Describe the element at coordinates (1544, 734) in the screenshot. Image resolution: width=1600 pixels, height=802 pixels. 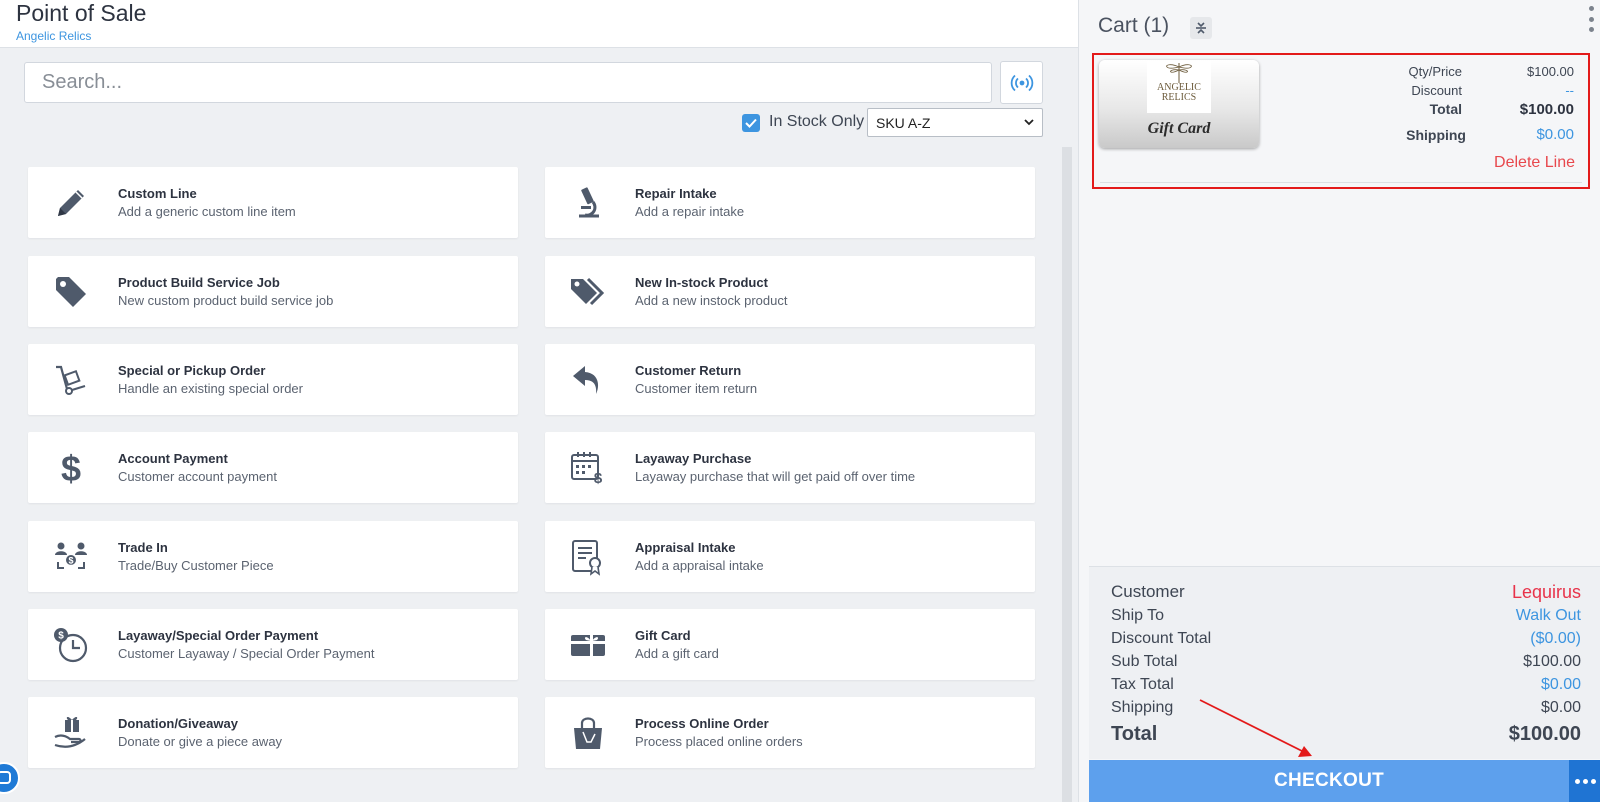
I see `total-value: $100.00` at that location.